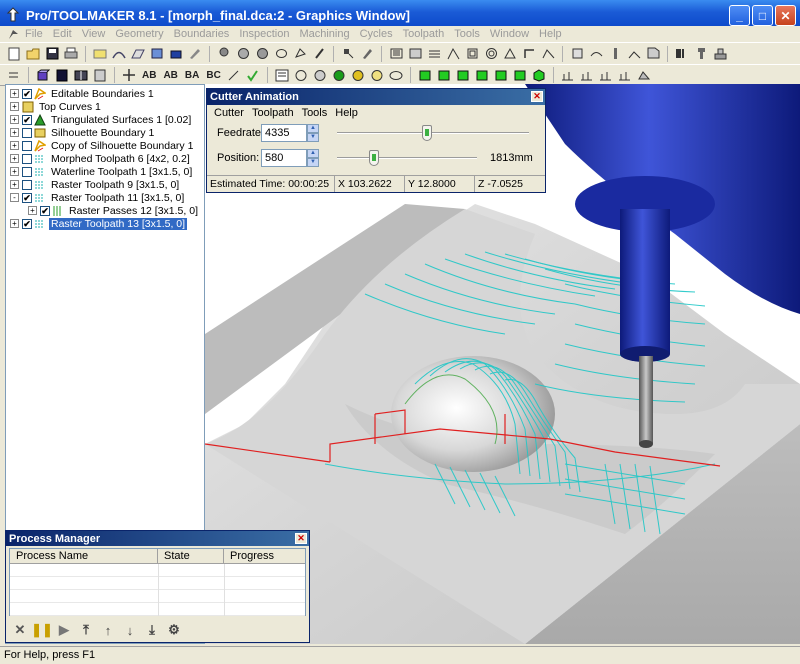 This screenshot has width=800, height=664. What do you see at coordinates (510, 54) in the screenshot?
I see `pattern-icon` at bounding box center [510, 54].